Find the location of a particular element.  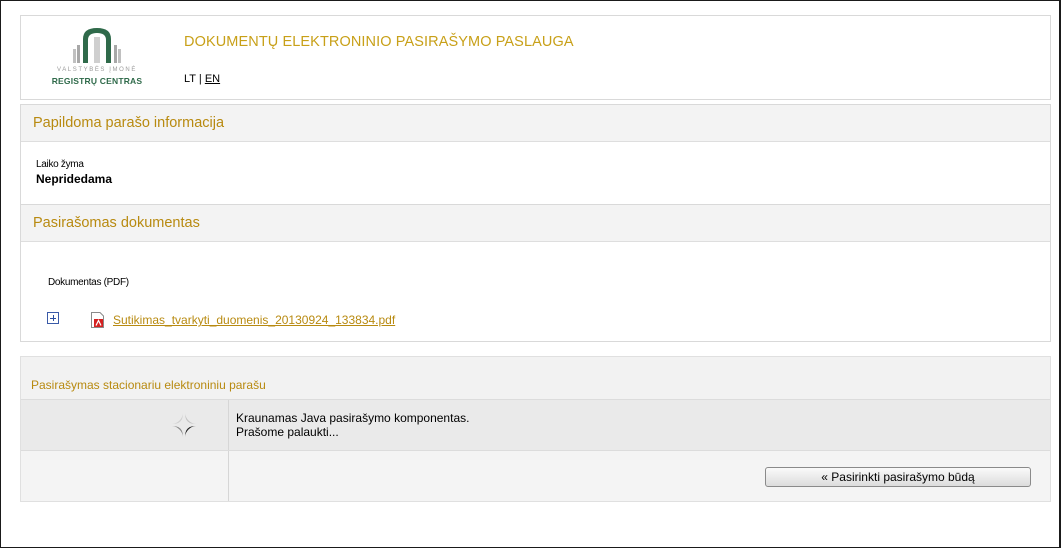

lang-lt: LT is located at coordinates (190, 79).